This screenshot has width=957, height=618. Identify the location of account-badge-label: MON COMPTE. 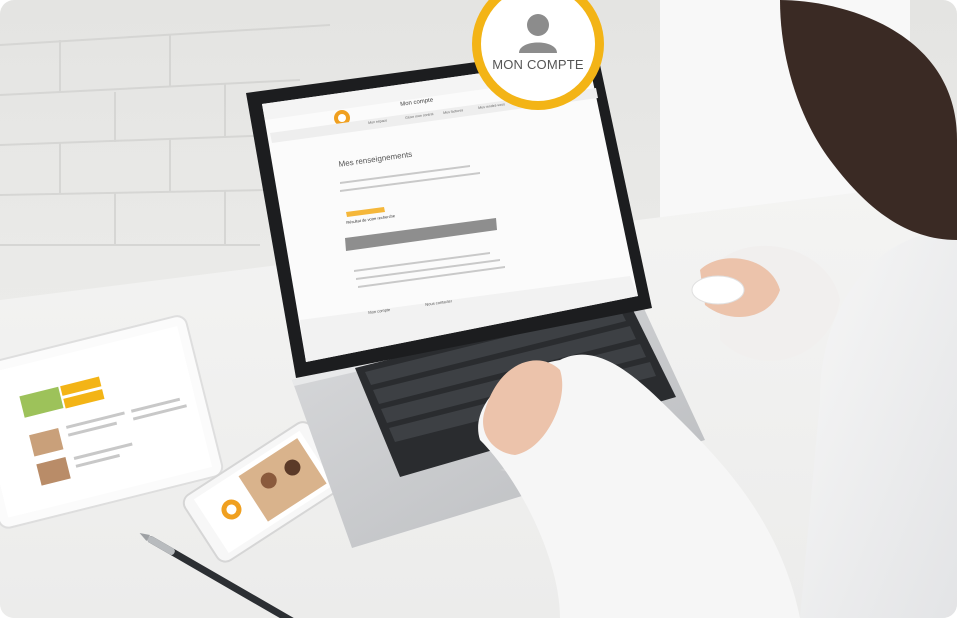
(538, 64).